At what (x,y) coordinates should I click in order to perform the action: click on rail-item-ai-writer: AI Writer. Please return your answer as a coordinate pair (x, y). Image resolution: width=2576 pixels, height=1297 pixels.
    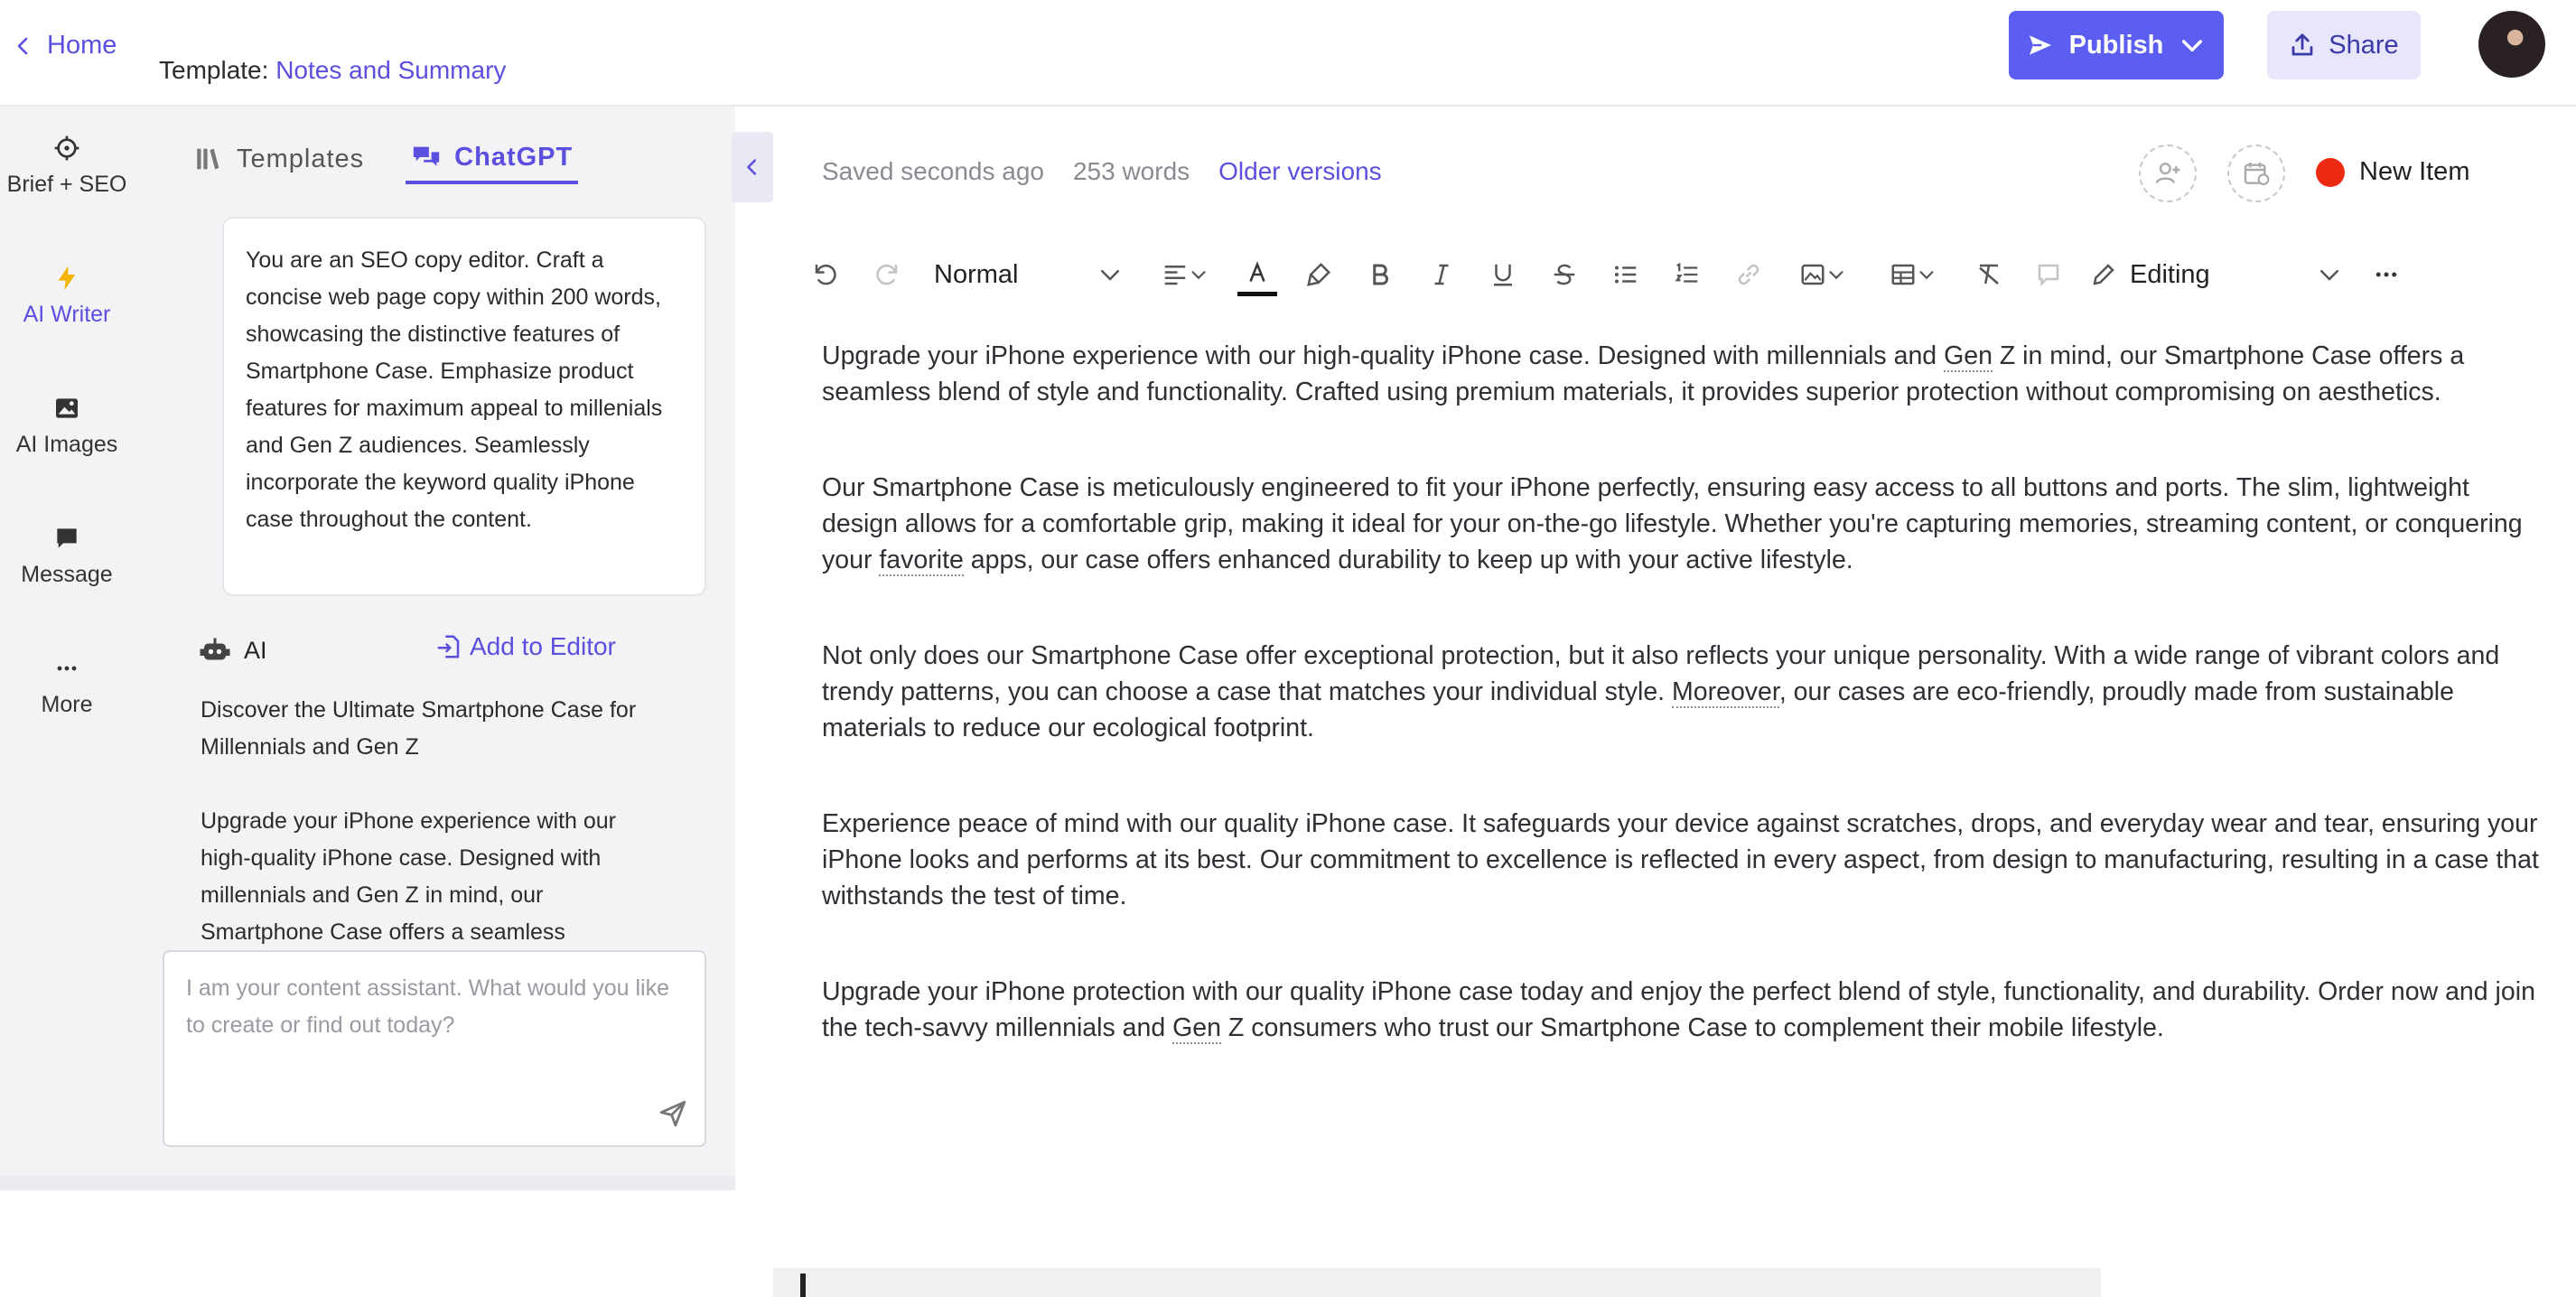
    Looking at the image, I should click on (67, 296).